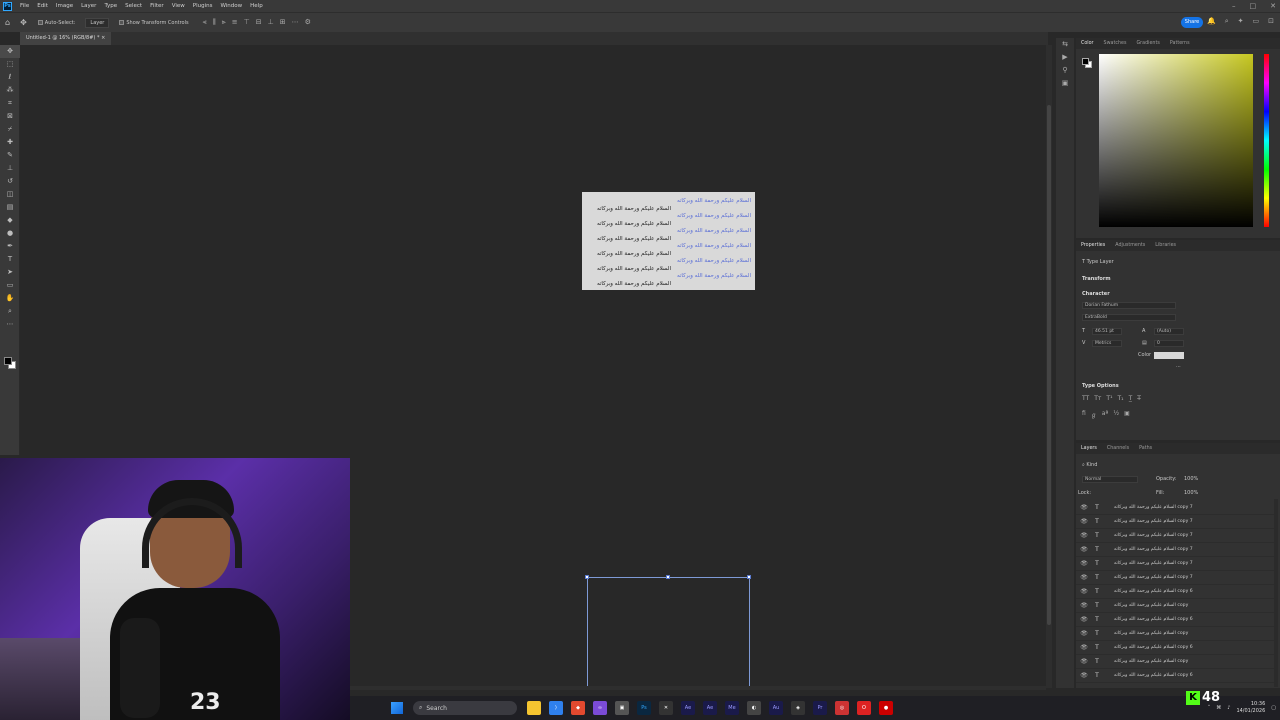 The width and height of the screenshot is (1280, 720). What do you see at coordinates (157, 6) in the screenshot?
I see `menu-filter: Filter` at bounding box center [157, 6].